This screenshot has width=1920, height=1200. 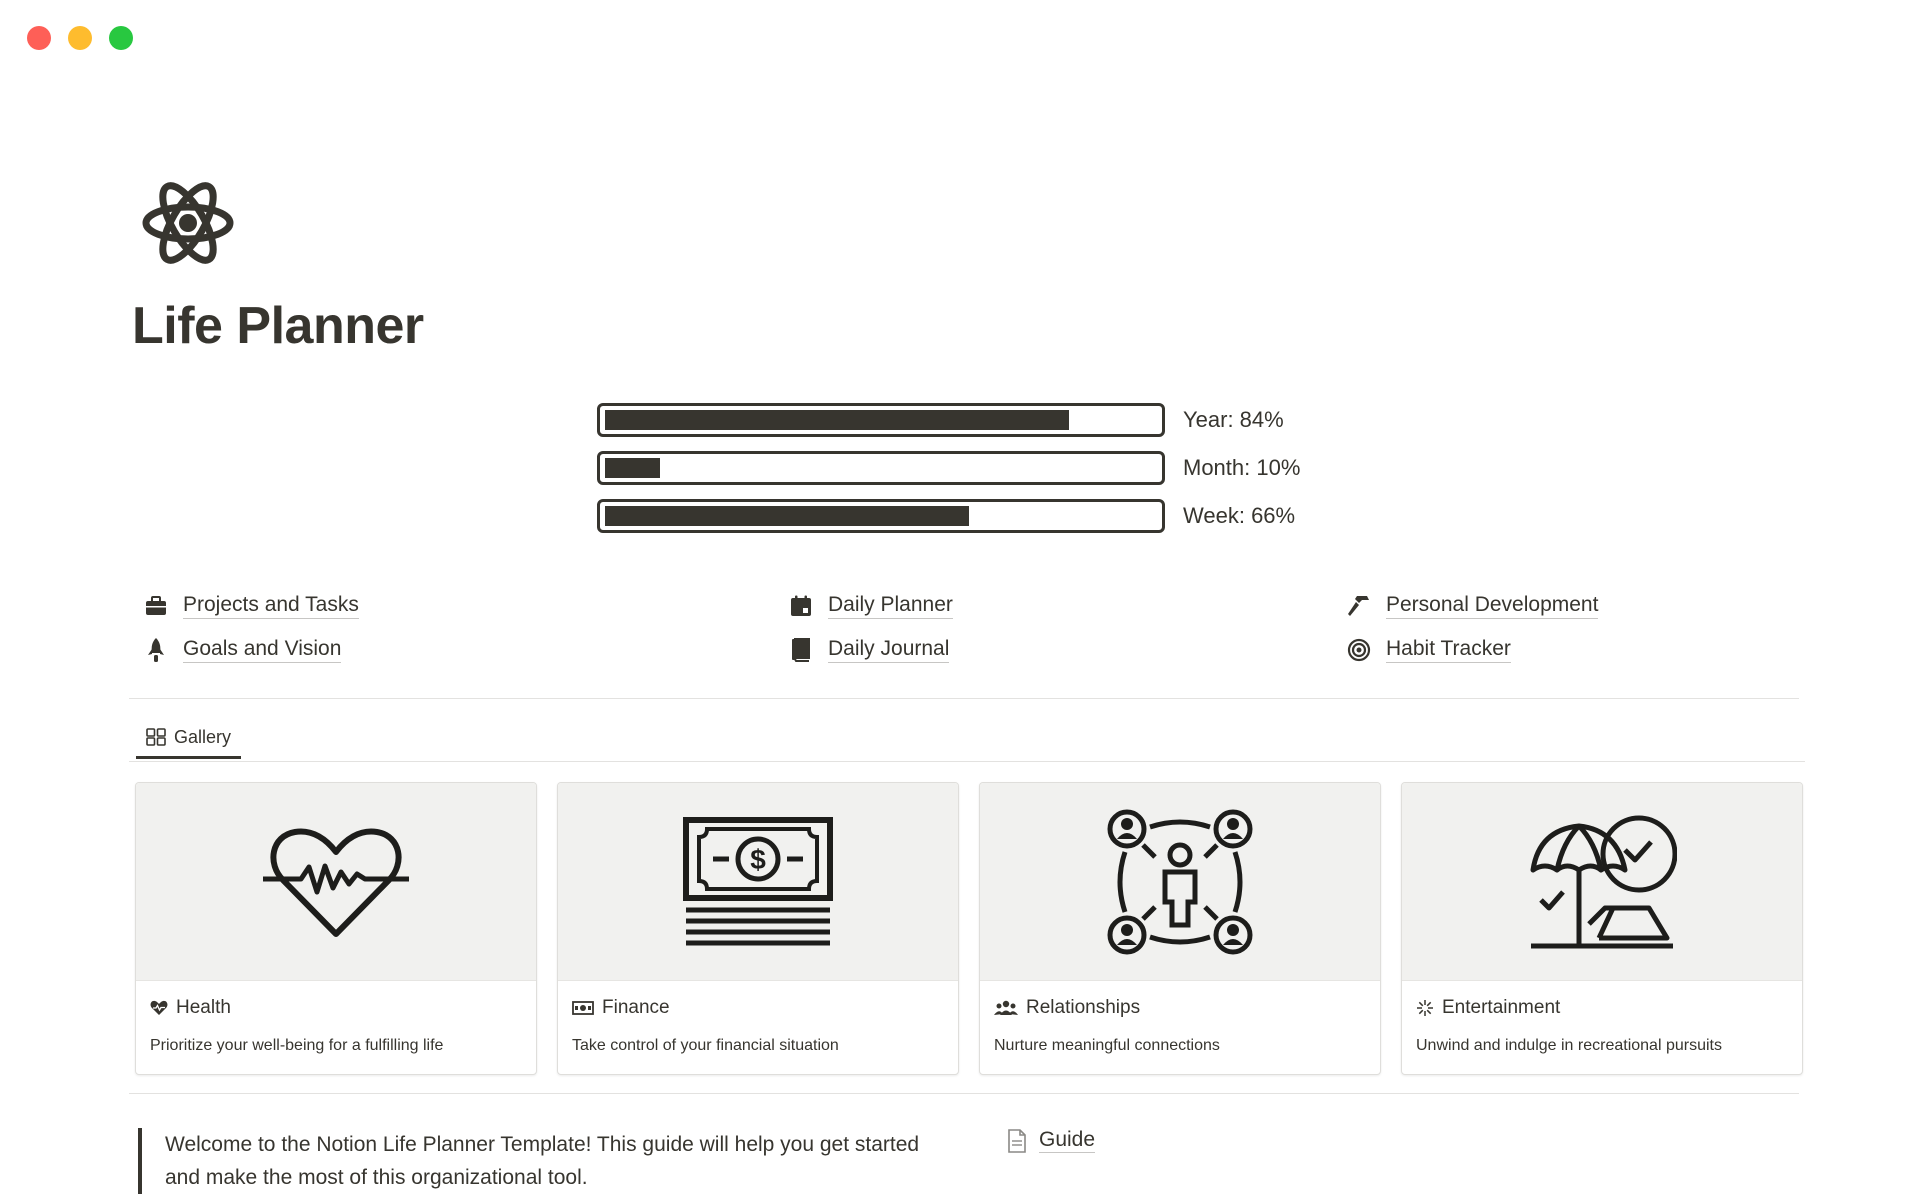 What do you see at coordinates (1359, 650) in the screenshot?
I see `target-icon` at bounding box center [1359, 650].